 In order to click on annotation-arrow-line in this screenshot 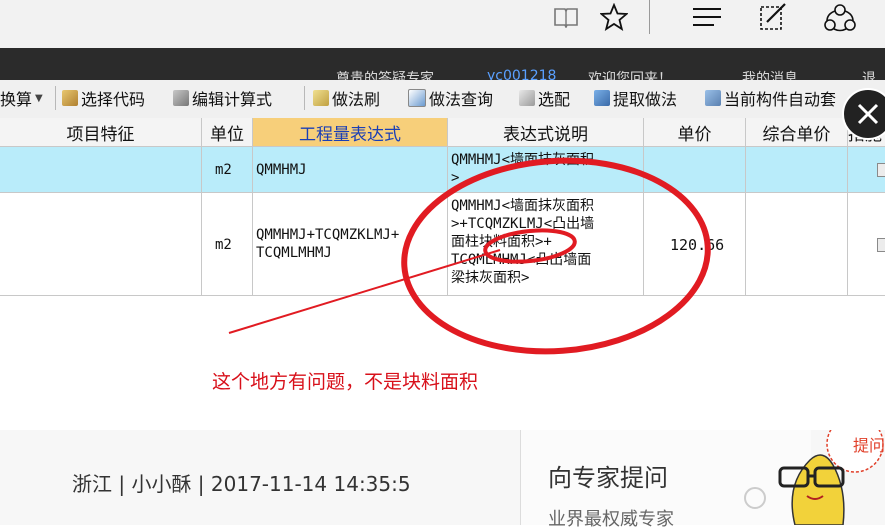, I will do `click(364, 291)`.